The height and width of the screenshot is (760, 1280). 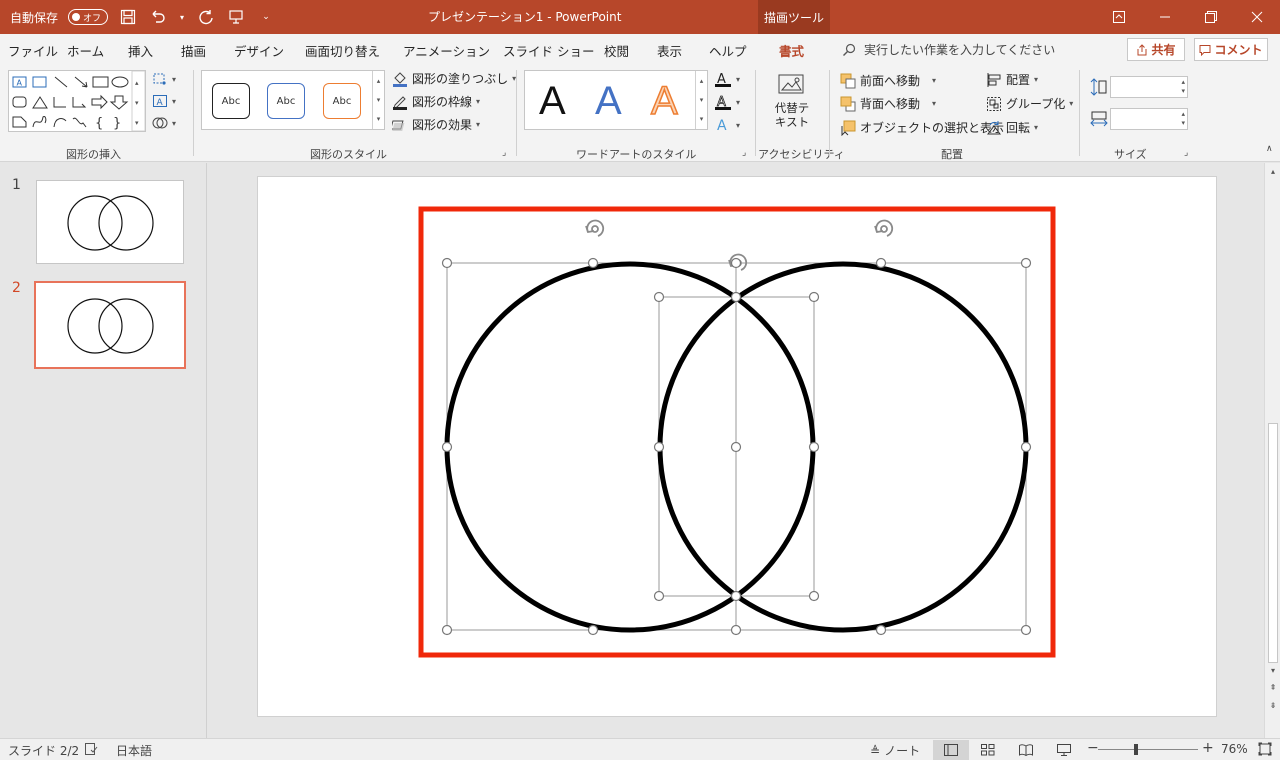 What do you see at coordinates (91, 749) in the screenshot?
I see `accessibility-check-icon` at bounding box center [91, 749].